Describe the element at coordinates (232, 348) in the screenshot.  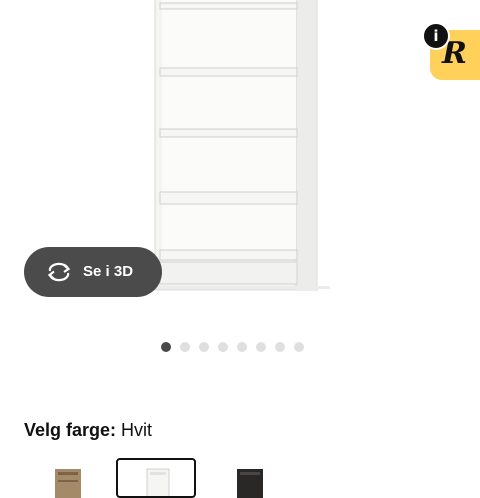
I see `image-carousel-dots` at that location.